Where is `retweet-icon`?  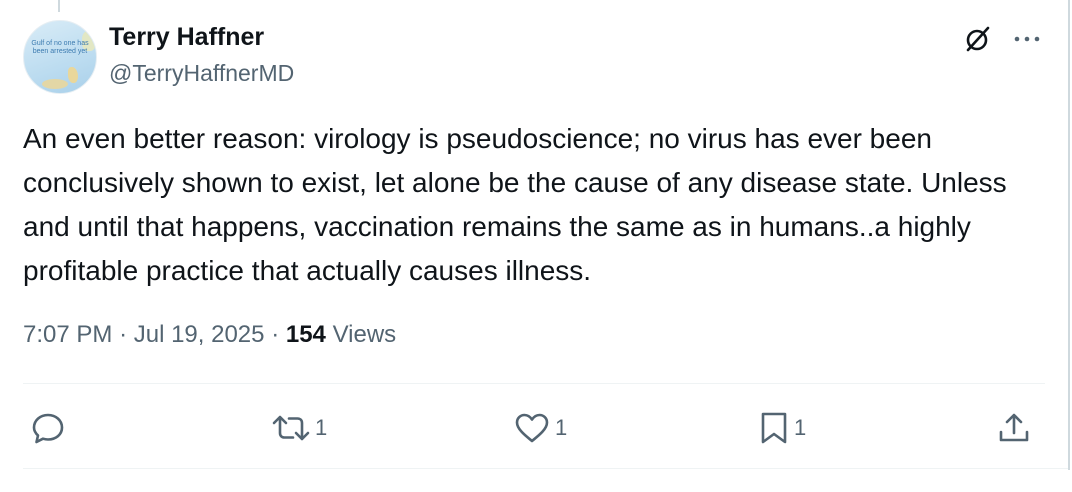
retweet-icon is located at coordinates (291, 428).